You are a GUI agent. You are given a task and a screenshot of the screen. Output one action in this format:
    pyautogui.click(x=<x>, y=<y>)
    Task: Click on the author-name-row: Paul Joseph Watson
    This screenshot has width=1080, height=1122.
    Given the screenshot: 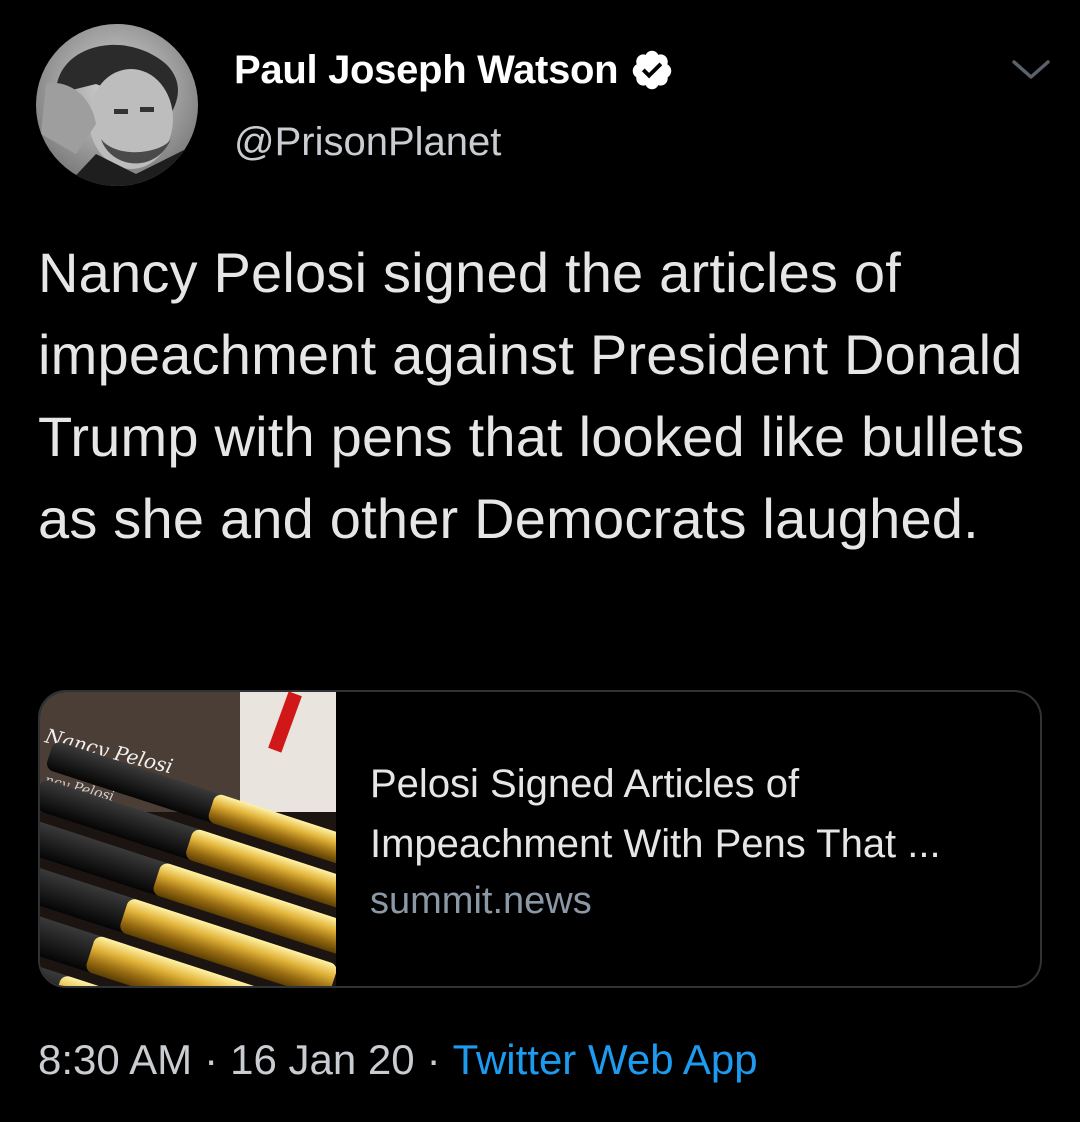 What is the action you would take?
    pyautogui.click(x=454, y=70)
    